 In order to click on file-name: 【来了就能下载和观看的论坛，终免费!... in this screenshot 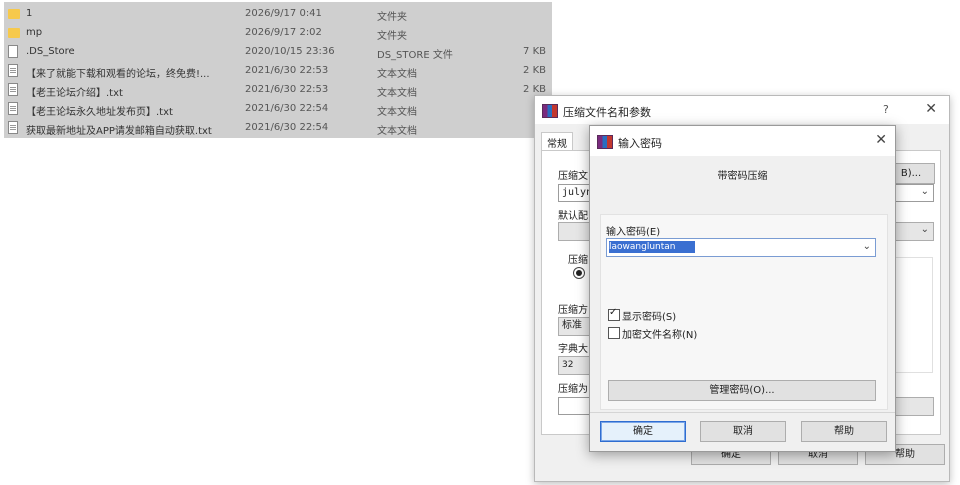, I will do `click(118, 74)`.